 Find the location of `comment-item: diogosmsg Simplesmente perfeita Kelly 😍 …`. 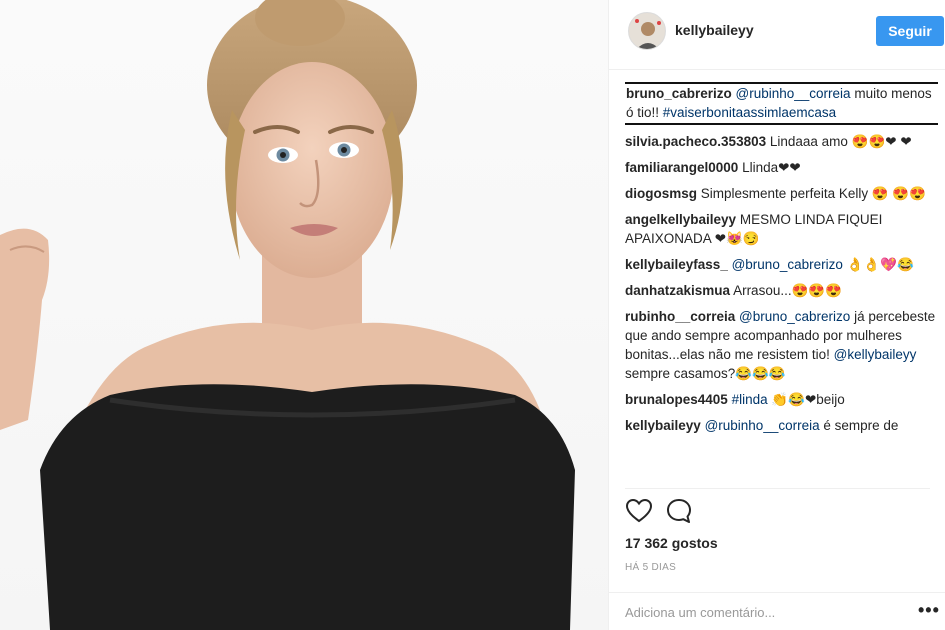

comment-item: diogosmsg Simplesmente perfeita Kelly 😍 … is located at coordinates (781, 193).